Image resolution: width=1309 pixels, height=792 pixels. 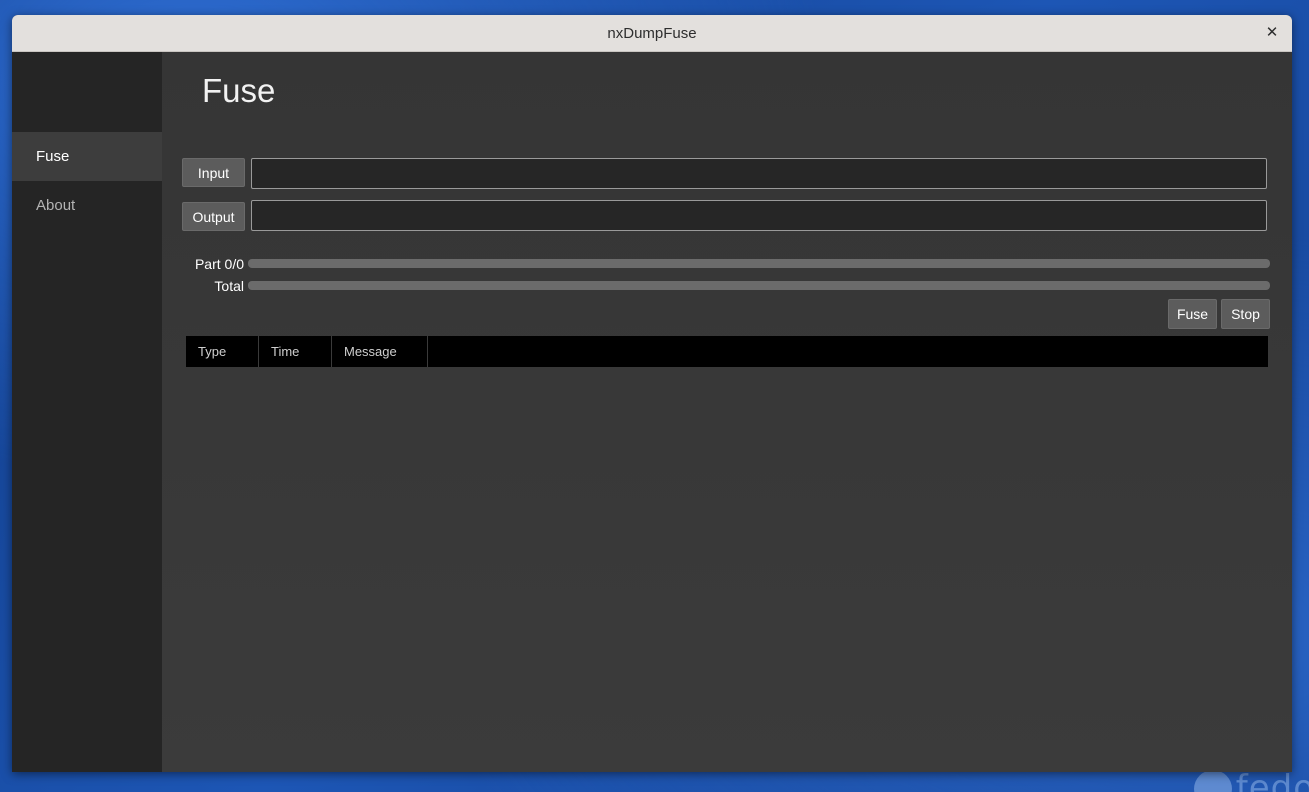 I want to click on title-bar: nxDumpFuse ✕, so click(x=652, y=33).